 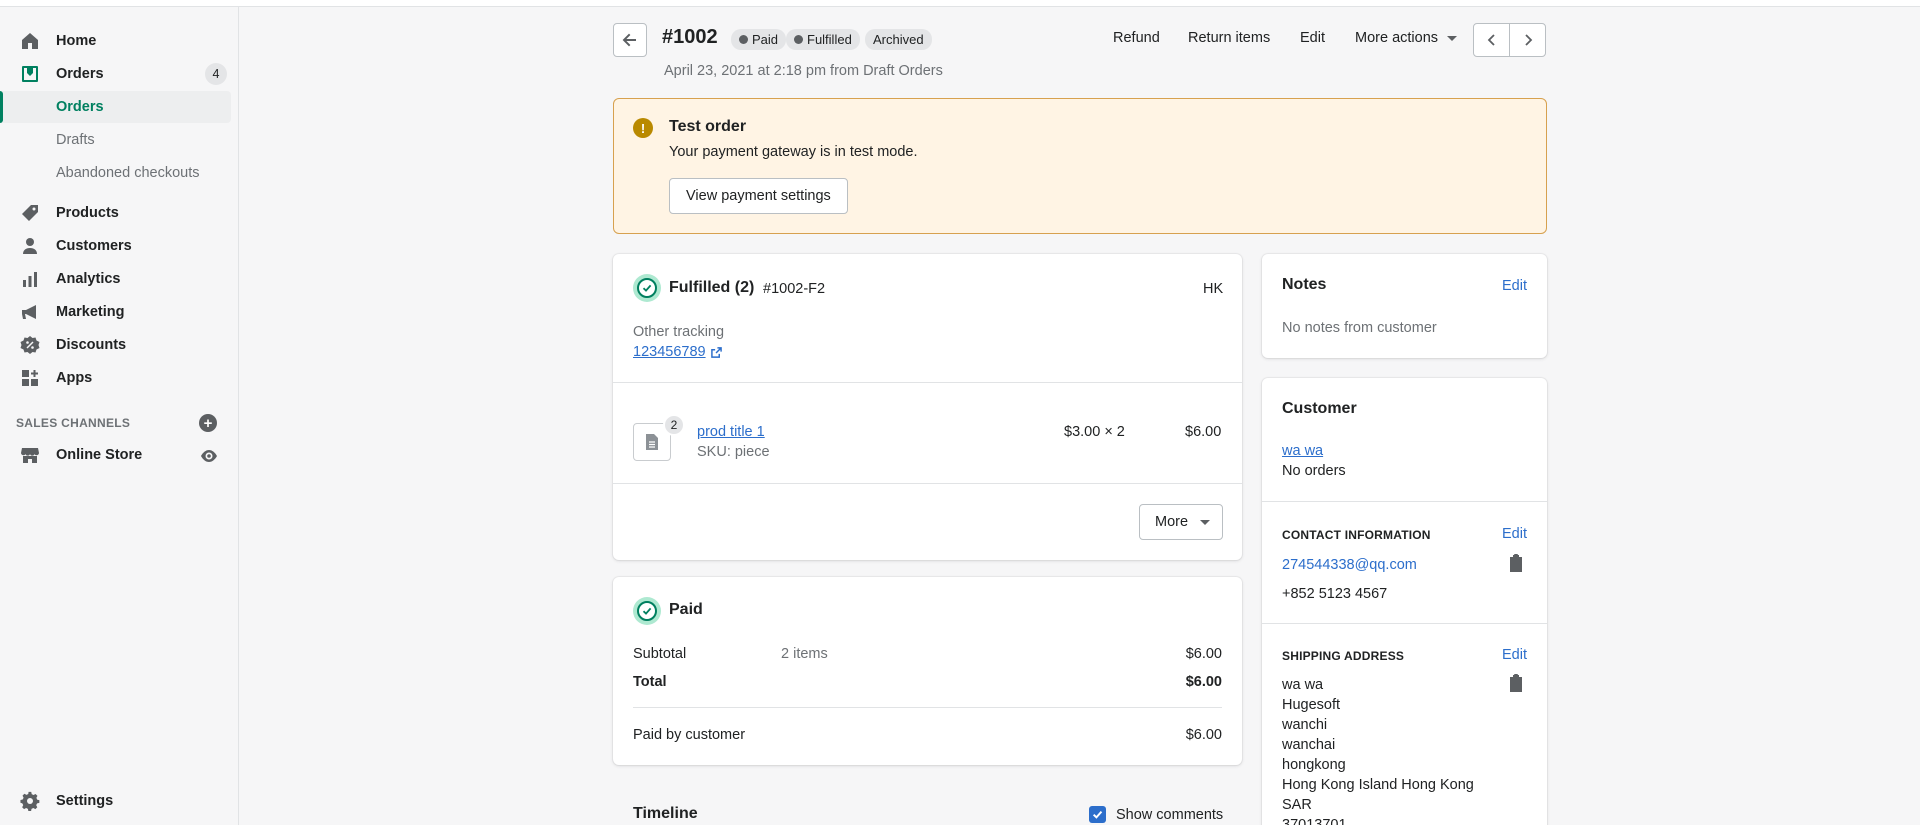 I want to click on status-badge-label: Archived, so click(x=898, y=39).